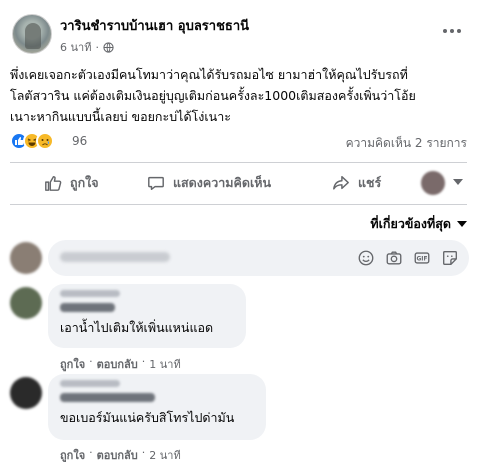  What do you see at coordinates (154, 25) in the screenshot?
I see `page-name: วารินชำราบบ้านเฮา อุบลราชธานี` at bounding box center [154, 25].